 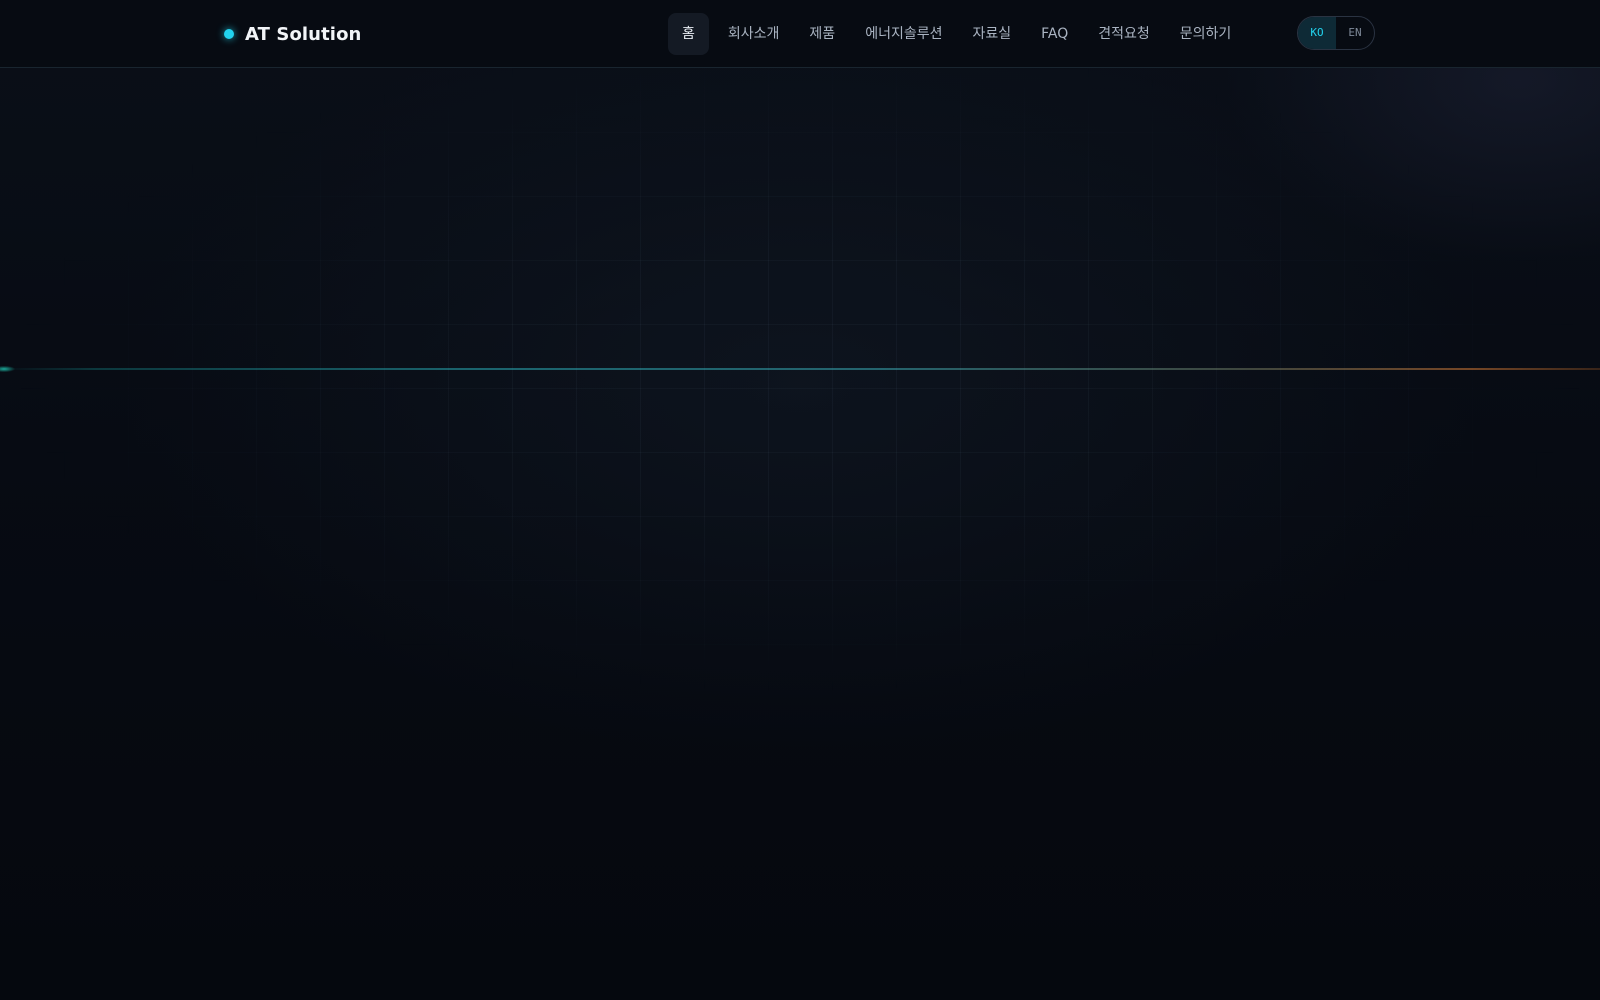 What do you see at coordinates (688, 34) in the screenshot?
I see `nav-item-home: 홈` at bounding box center [688, 34].